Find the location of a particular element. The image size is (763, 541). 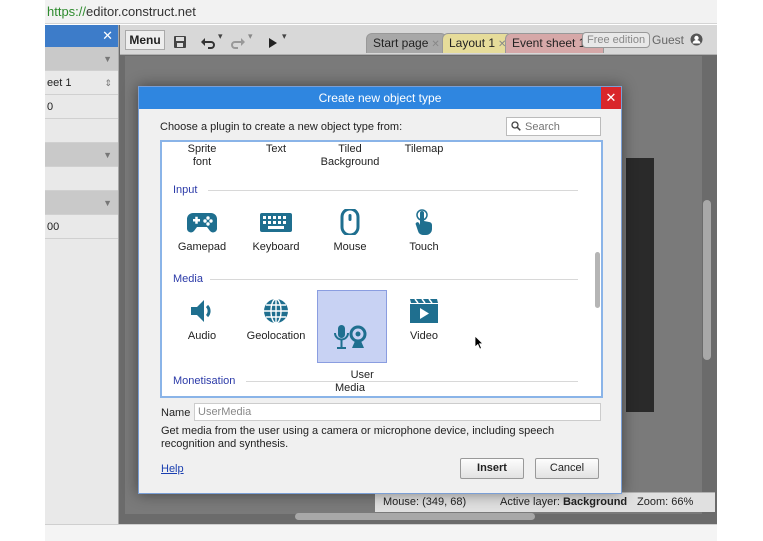

category-media: Media is located at coordinates (188, 279).